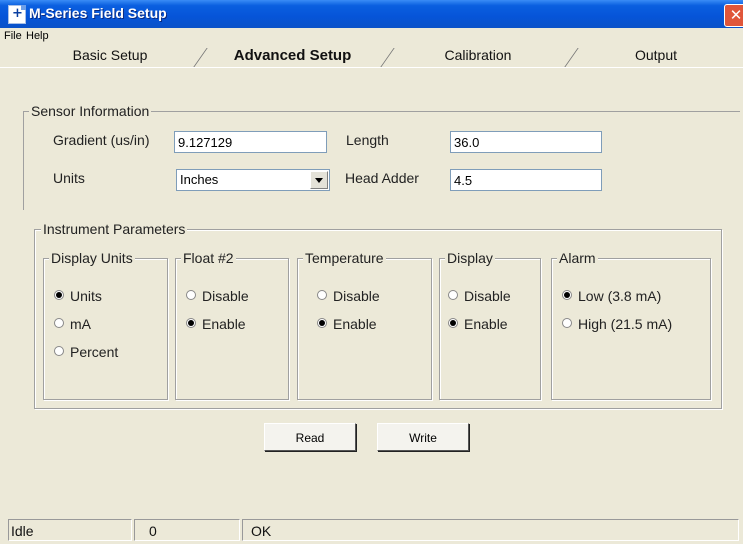 The image size is (743, 544). I want to click on head-adder-label: Head Adder, so click(382, 178).